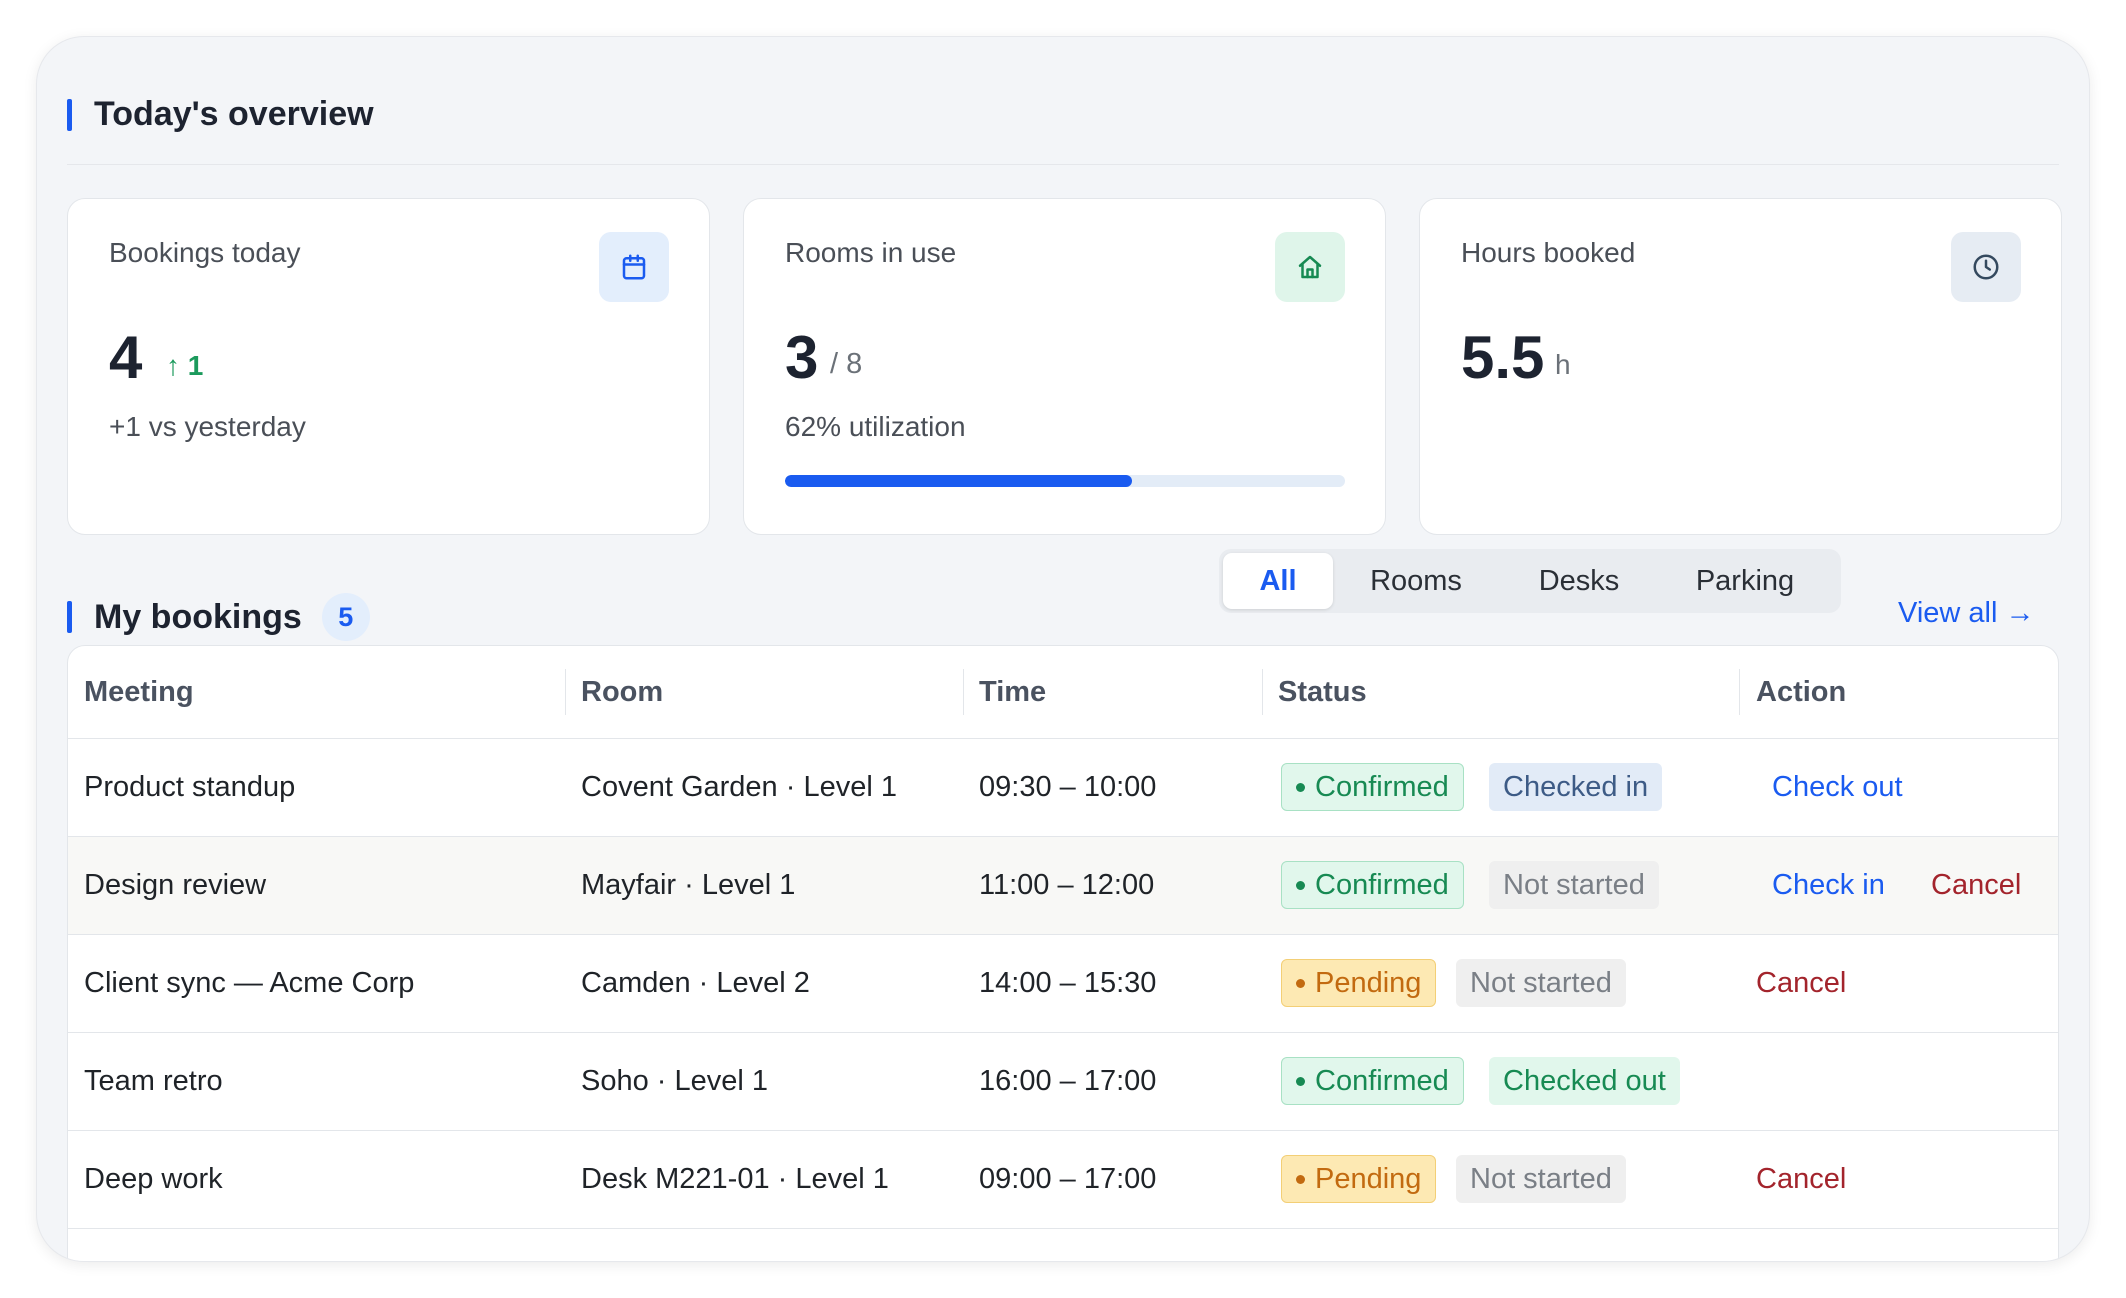  What do you see at coordinates (875, 426) in the screenshot?
I see `card-subtext: 62% utilization` at bounding box center [875, 426].